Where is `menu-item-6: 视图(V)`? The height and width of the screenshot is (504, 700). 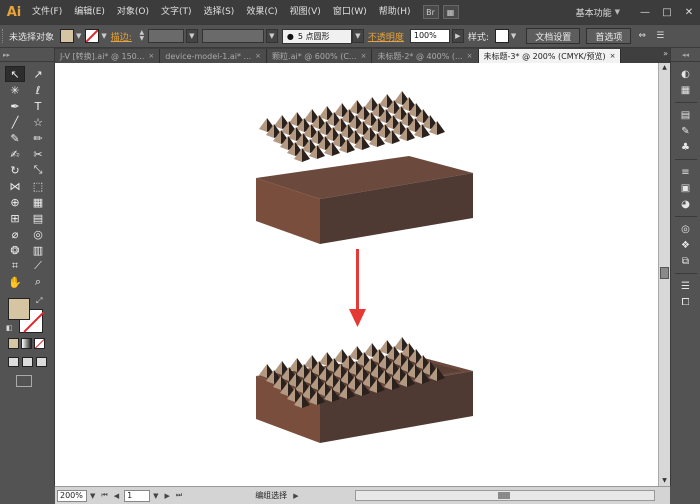
menu-item-6: 视图(V) is located at coordinates (305, 12).